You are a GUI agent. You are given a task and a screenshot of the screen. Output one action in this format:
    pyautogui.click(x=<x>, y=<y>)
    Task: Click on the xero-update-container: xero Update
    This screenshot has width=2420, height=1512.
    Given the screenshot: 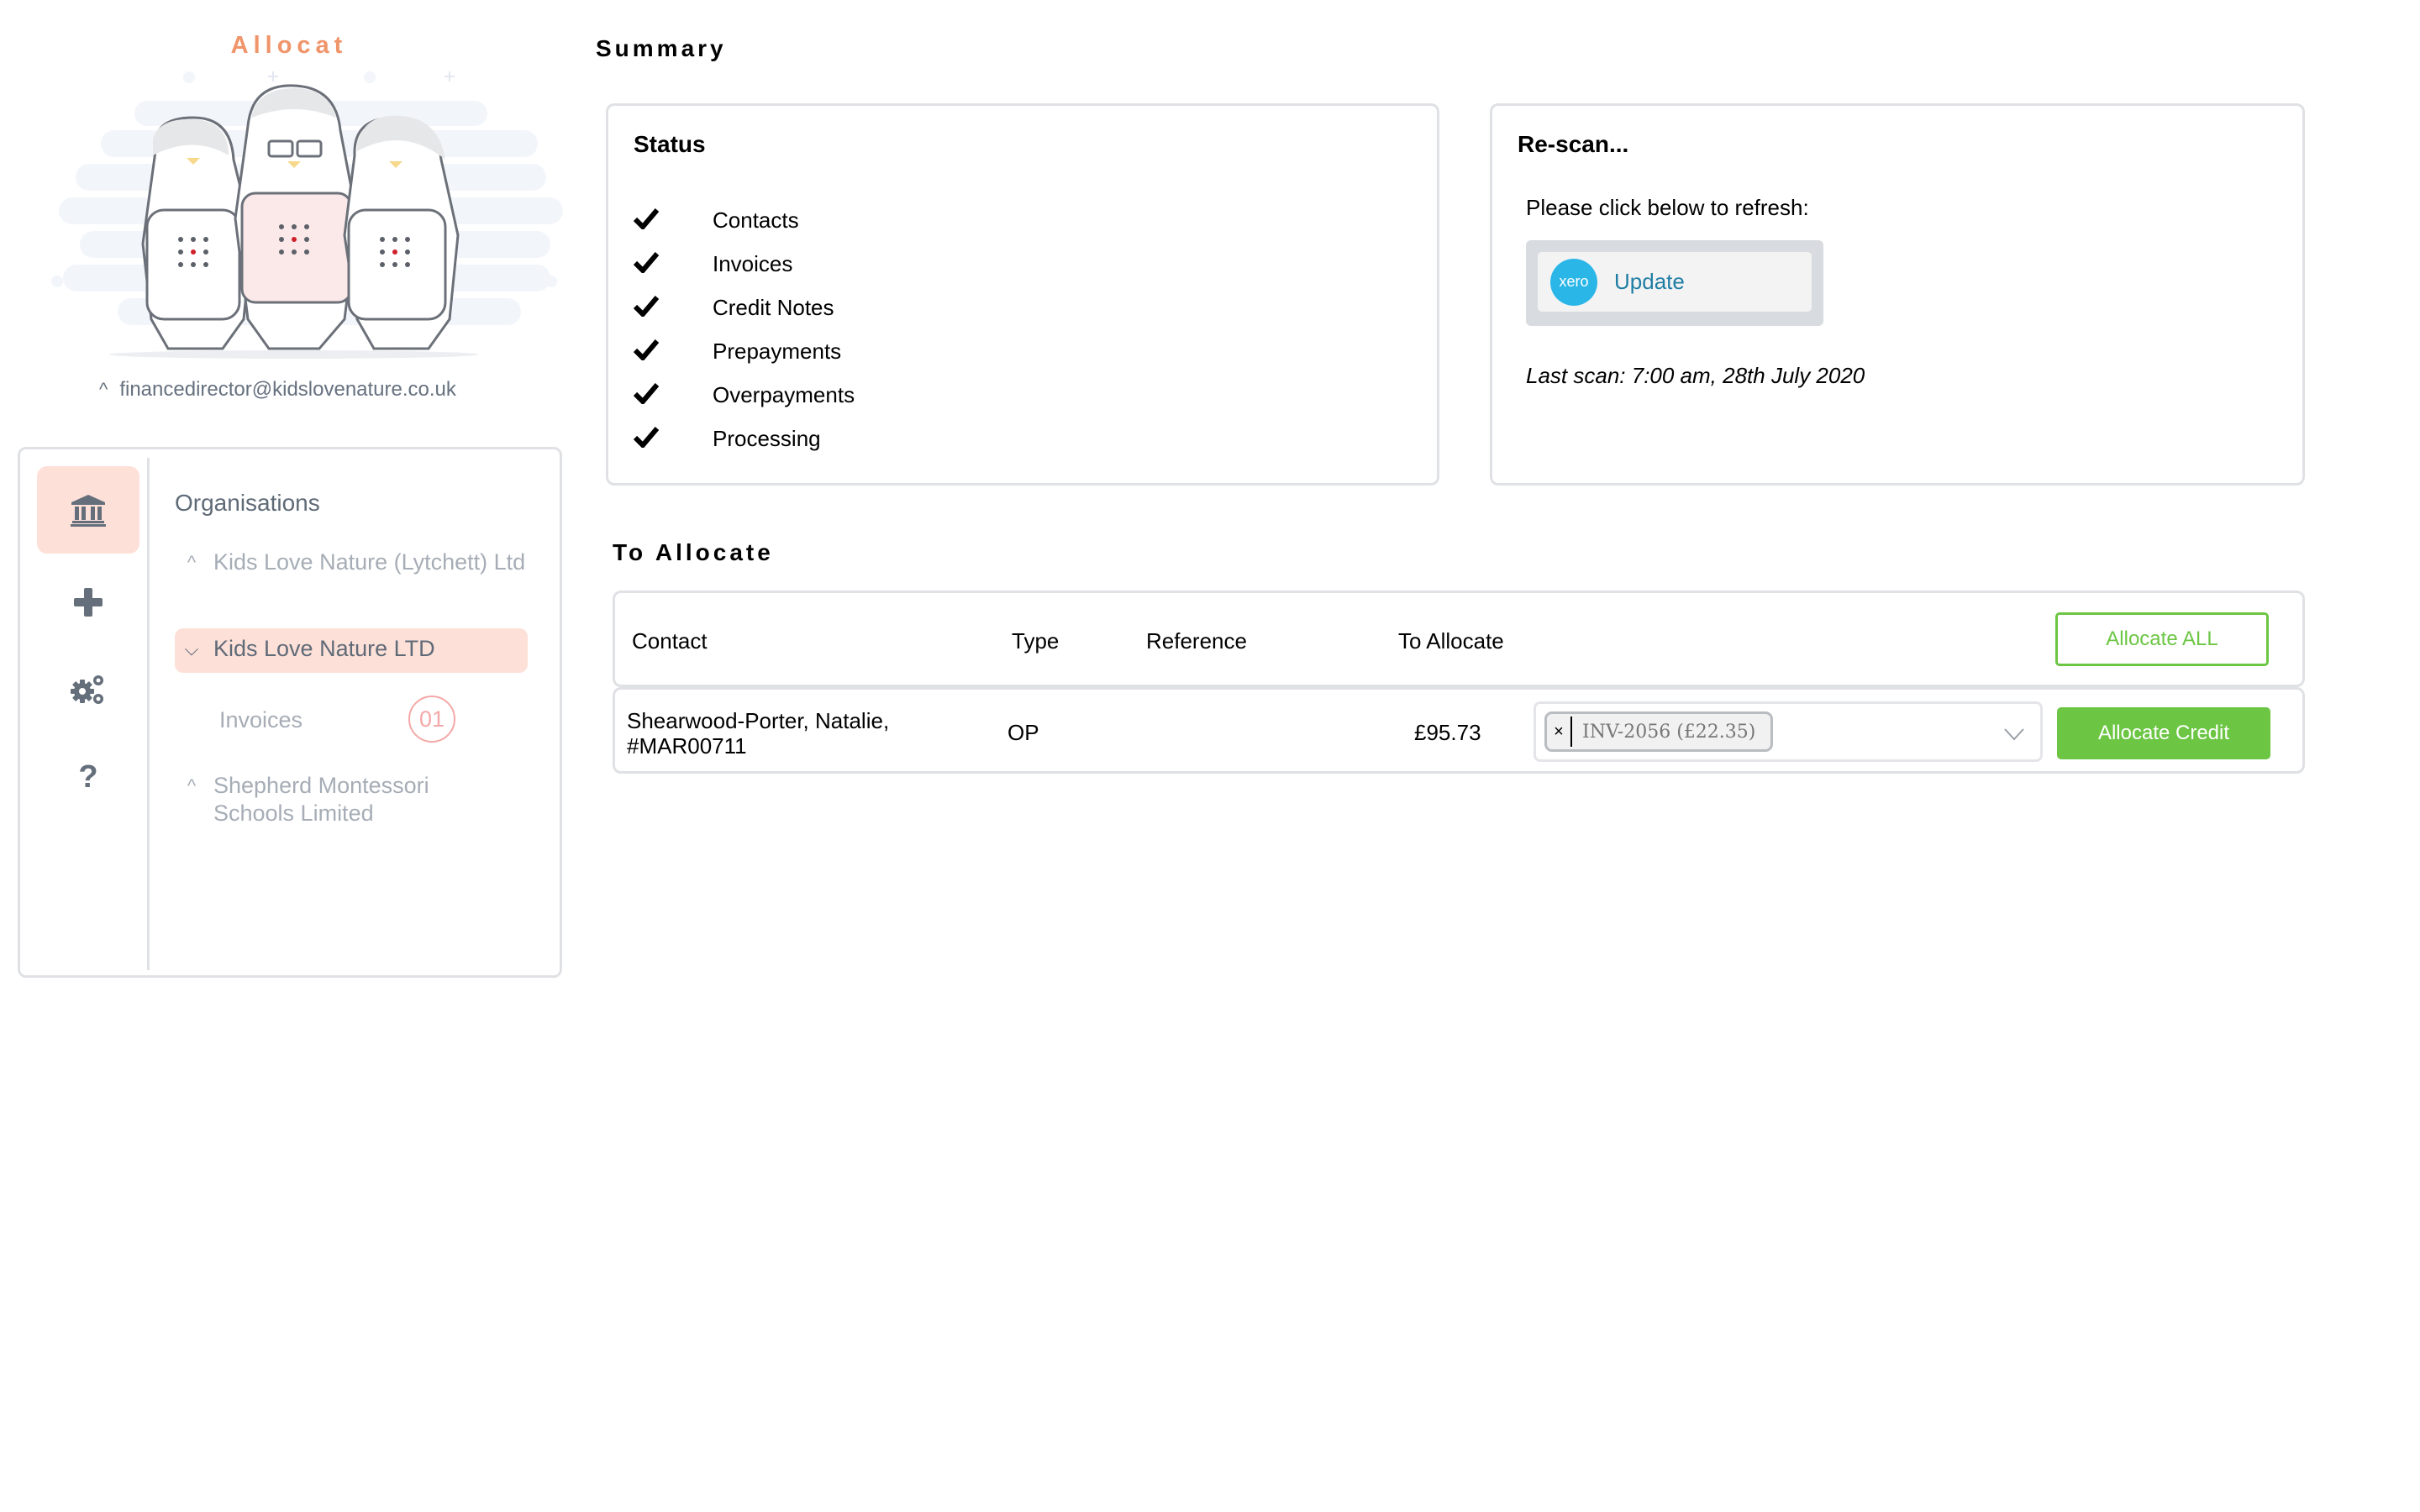 What is the action you would take?
    pyautogui.click(x=1675, y=283)
    